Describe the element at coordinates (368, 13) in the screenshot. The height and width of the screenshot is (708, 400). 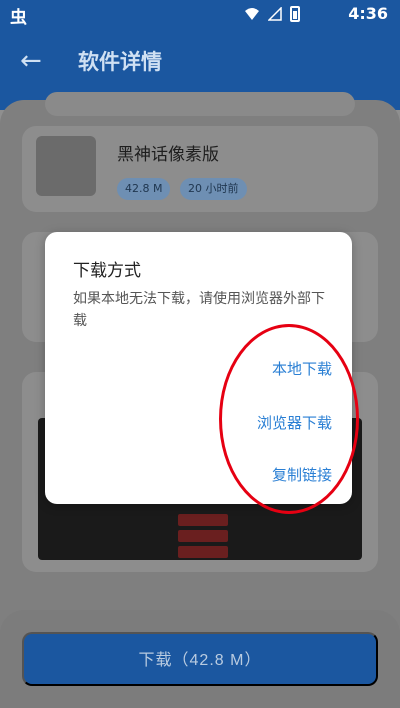
I see `status-time: 4:36` at that location.